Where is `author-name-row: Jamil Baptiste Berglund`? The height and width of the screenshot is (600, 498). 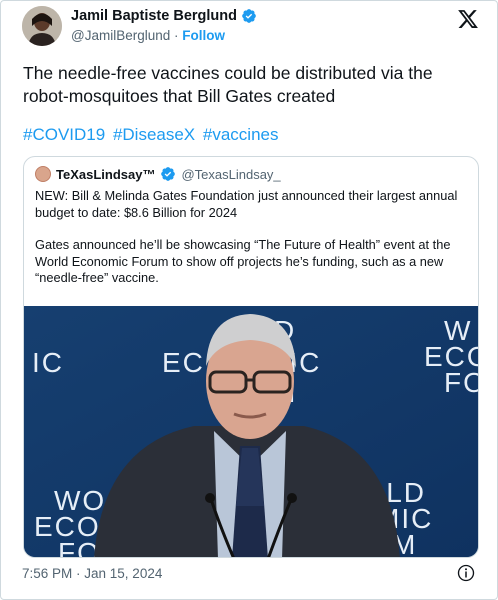 author-name-row: Jamil Baptiste Berglund is located at coordinates (164, 16).